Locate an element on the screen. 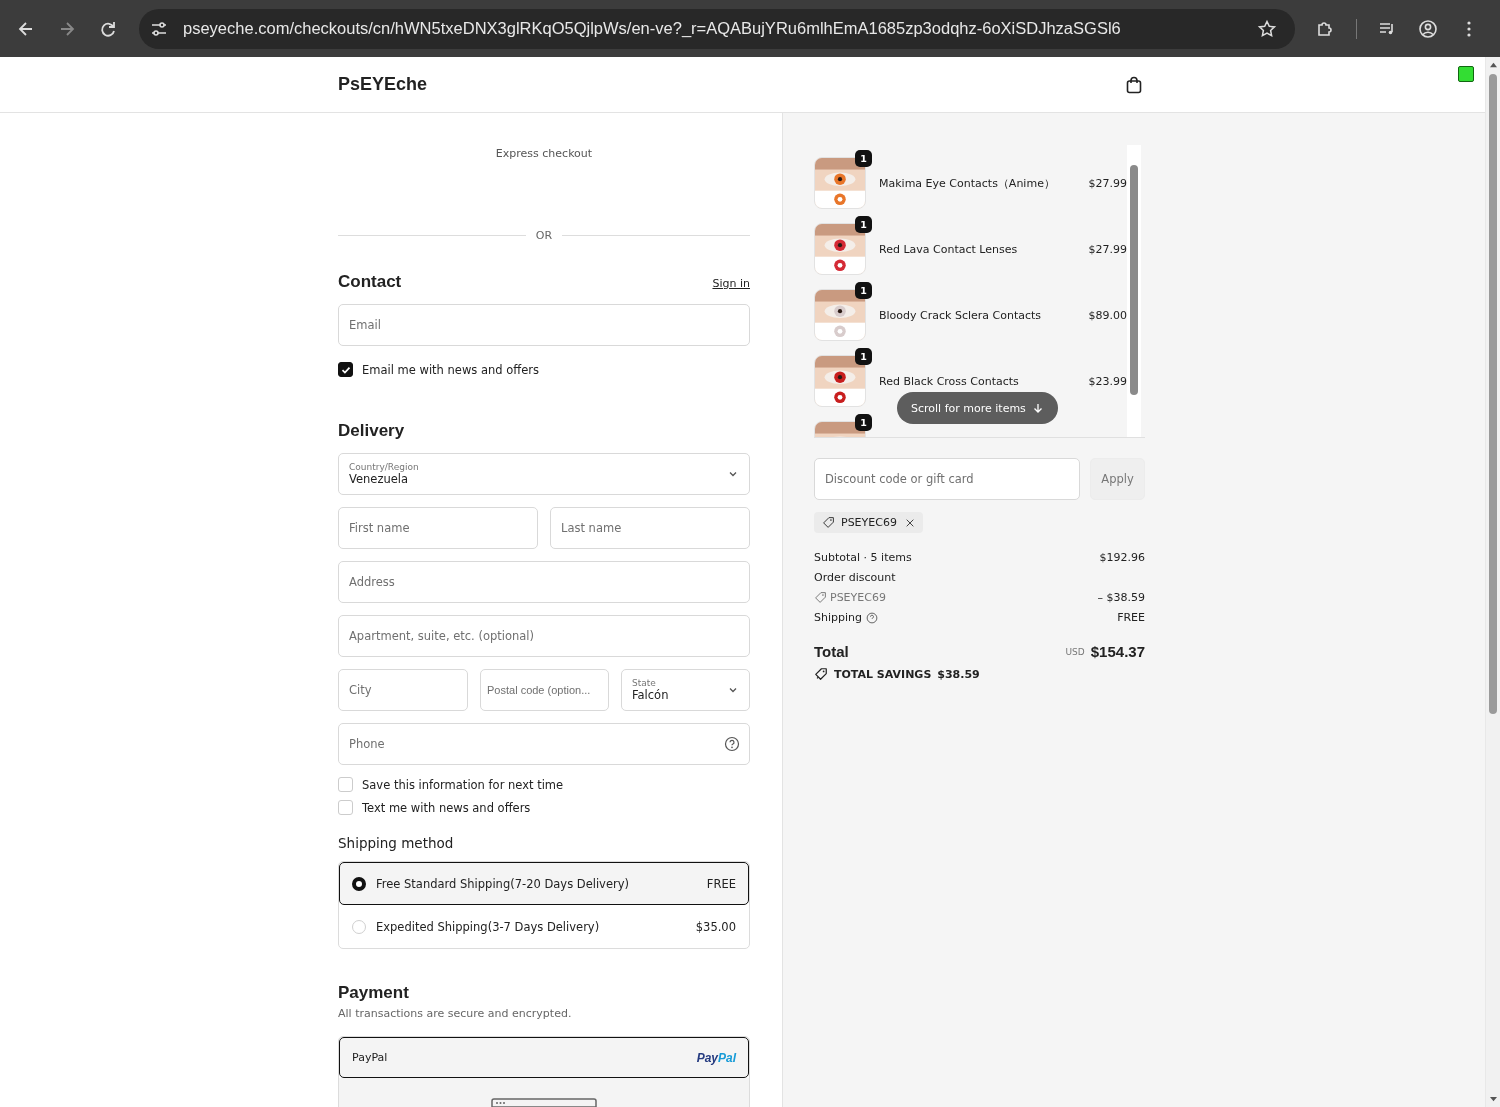 The height and width of the screenshot is (1107, 1500). discount-code-field: Discount code or gift card is located at coordinates (947, 479).